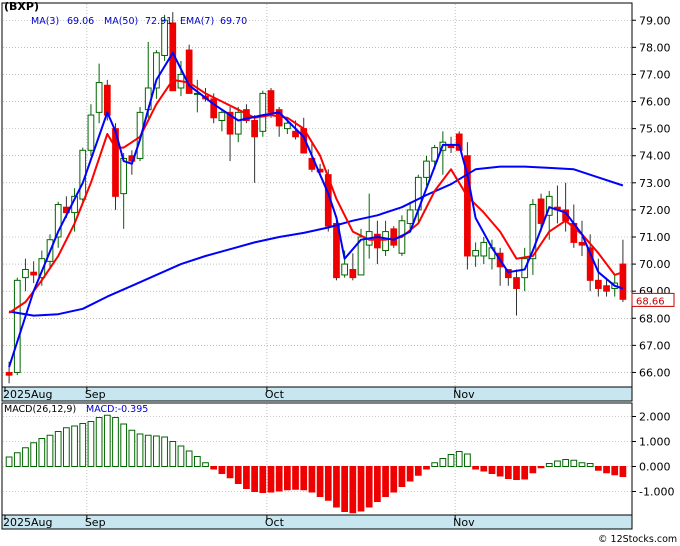 Image resolution: width=680 pixels, height=546 pixels. Describe the element at coordinates (233, 21) in the screenshot. I see `ema7-value: 69.70` at that location.